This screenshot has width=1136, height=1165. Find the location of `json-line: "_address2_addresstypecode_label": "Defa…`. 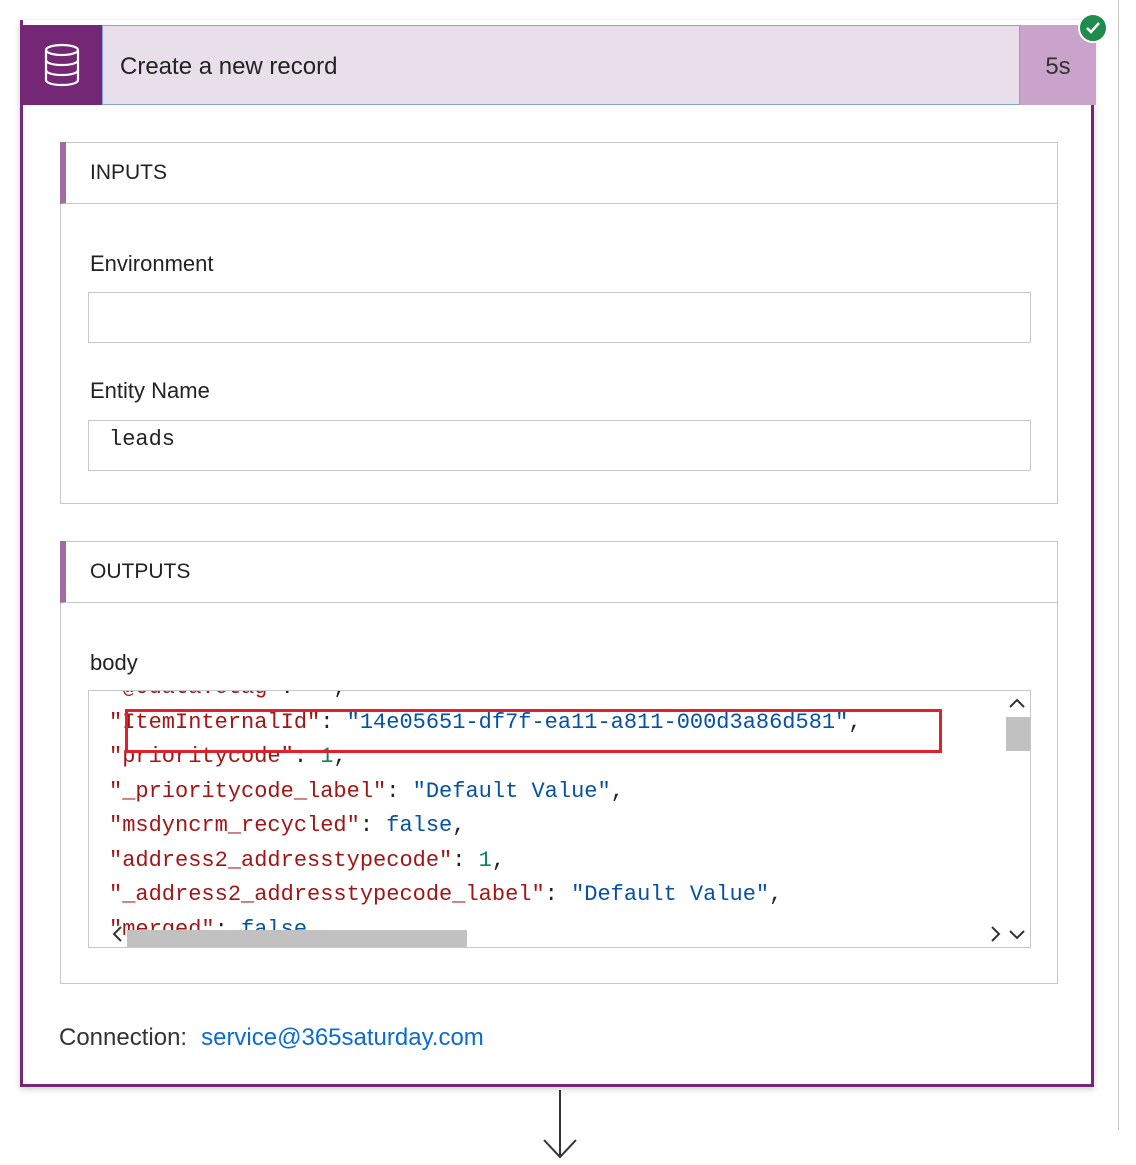

json-line: "_address2_addresstypecode_label": "Defa… is located at coordinates (475, 895).